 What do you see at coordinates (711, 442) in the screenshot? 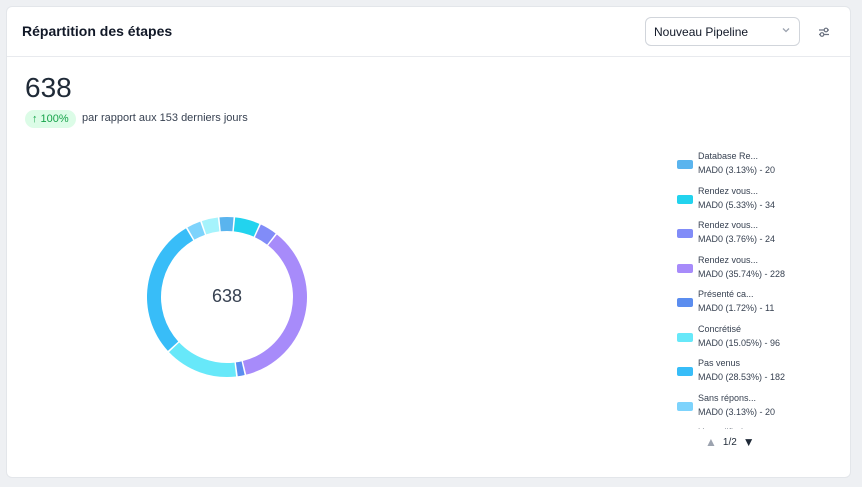
I see `triangle-up-icon: ▲` at bounding box center [711, 442].